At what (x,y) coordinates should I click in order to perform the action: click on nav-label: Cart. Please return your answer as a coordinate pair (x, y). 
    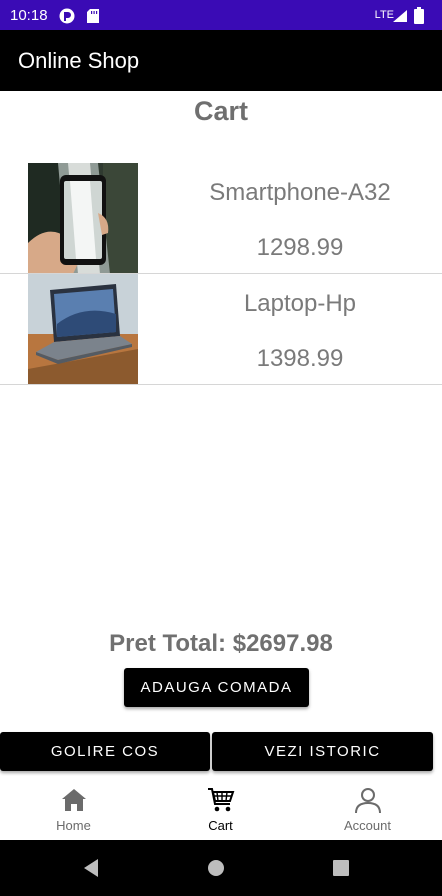
    Looking at the image, I should click on (220, 825).